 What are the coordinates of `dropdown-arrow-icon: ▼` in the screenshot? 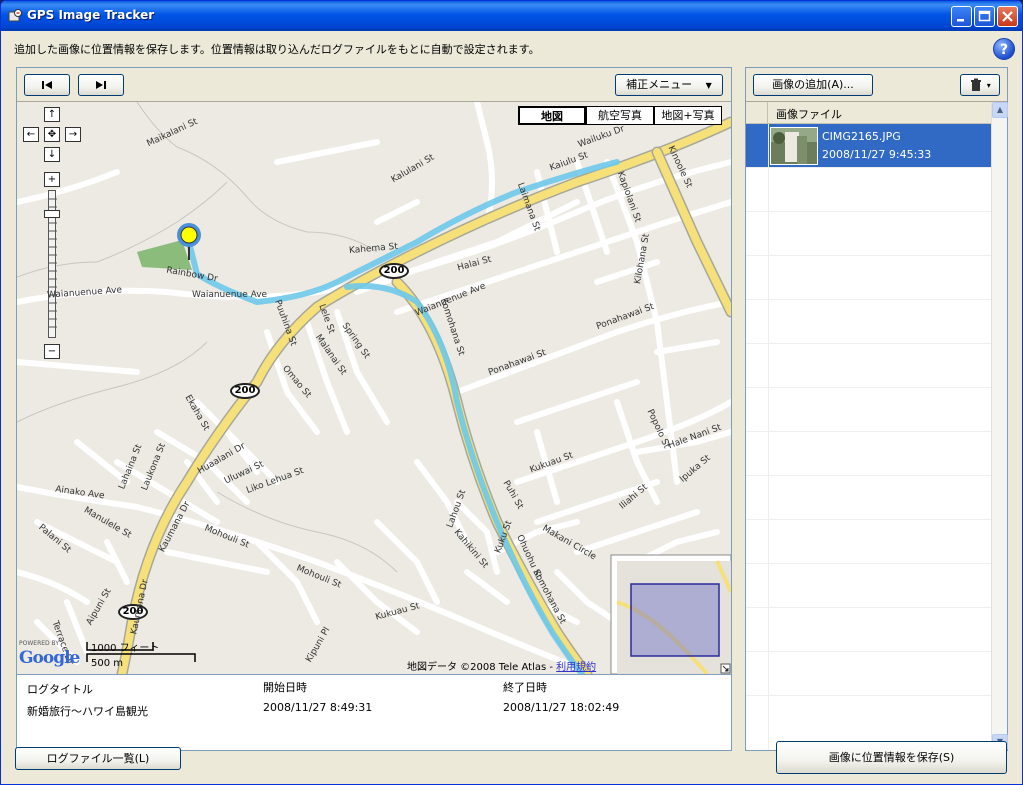 It's located at (708, 85).